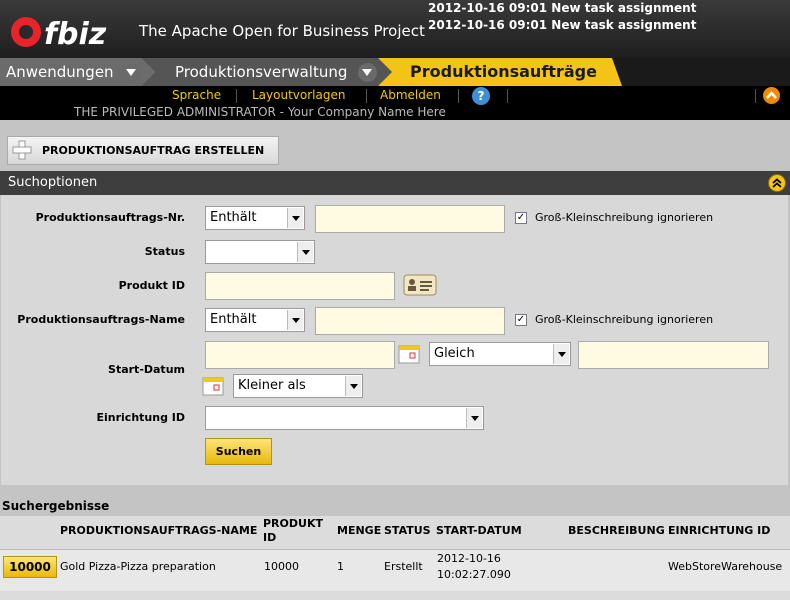  I want to click on order-no-input, so click(410, 219).